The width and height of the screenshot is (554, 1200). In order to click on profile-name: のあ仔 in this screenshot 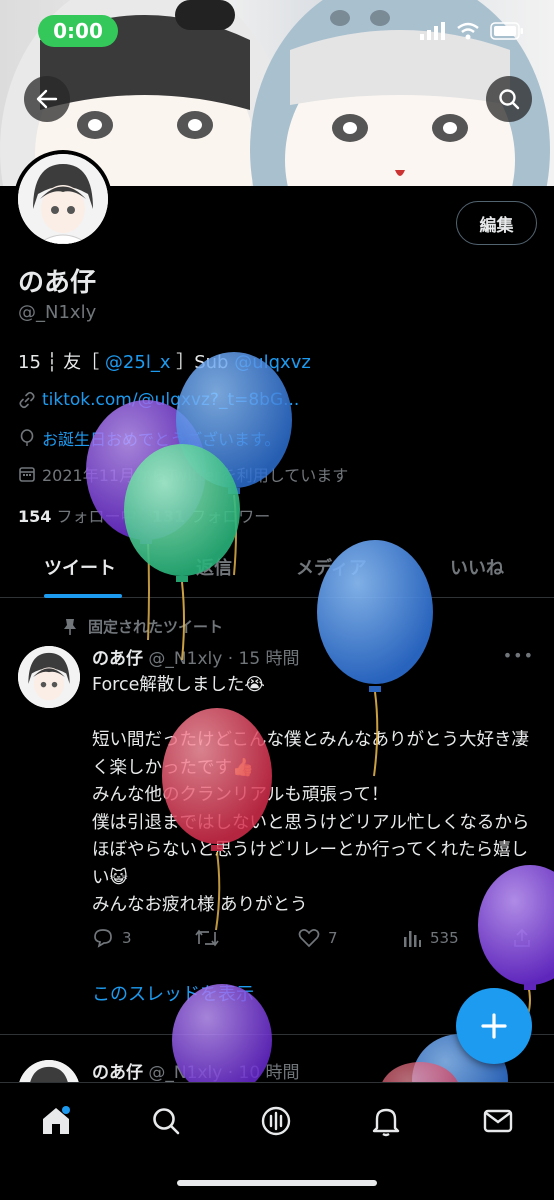, I will do `click(57, 283)`.